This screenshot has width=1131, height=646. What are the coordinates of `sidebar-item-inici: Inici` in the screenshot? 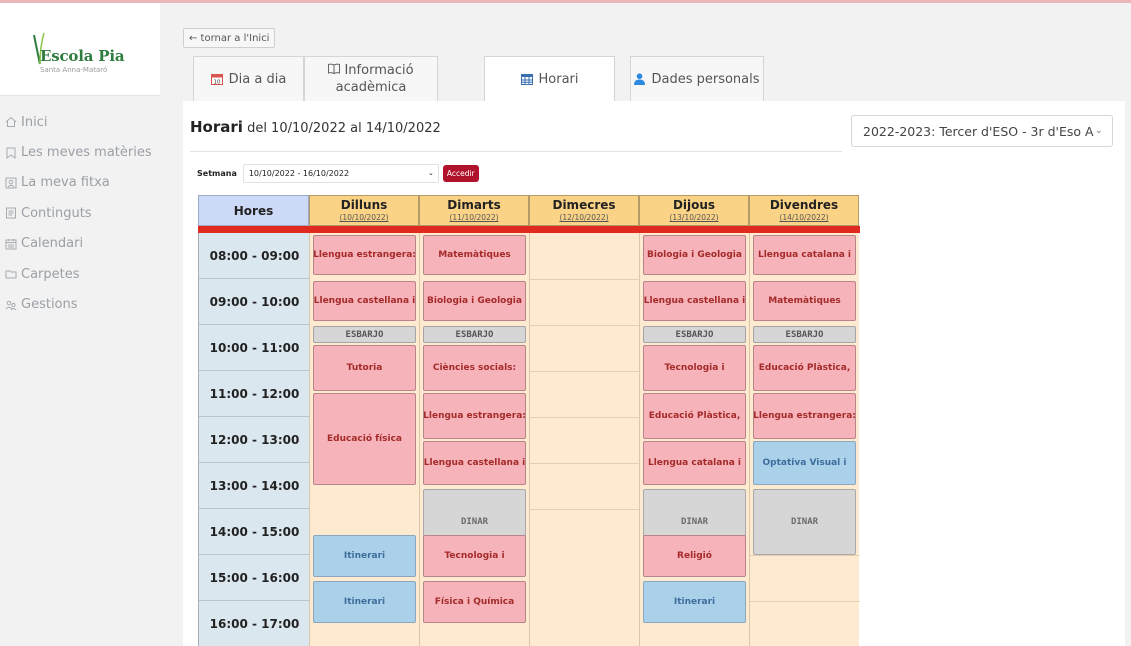 It's located at (80, 122).